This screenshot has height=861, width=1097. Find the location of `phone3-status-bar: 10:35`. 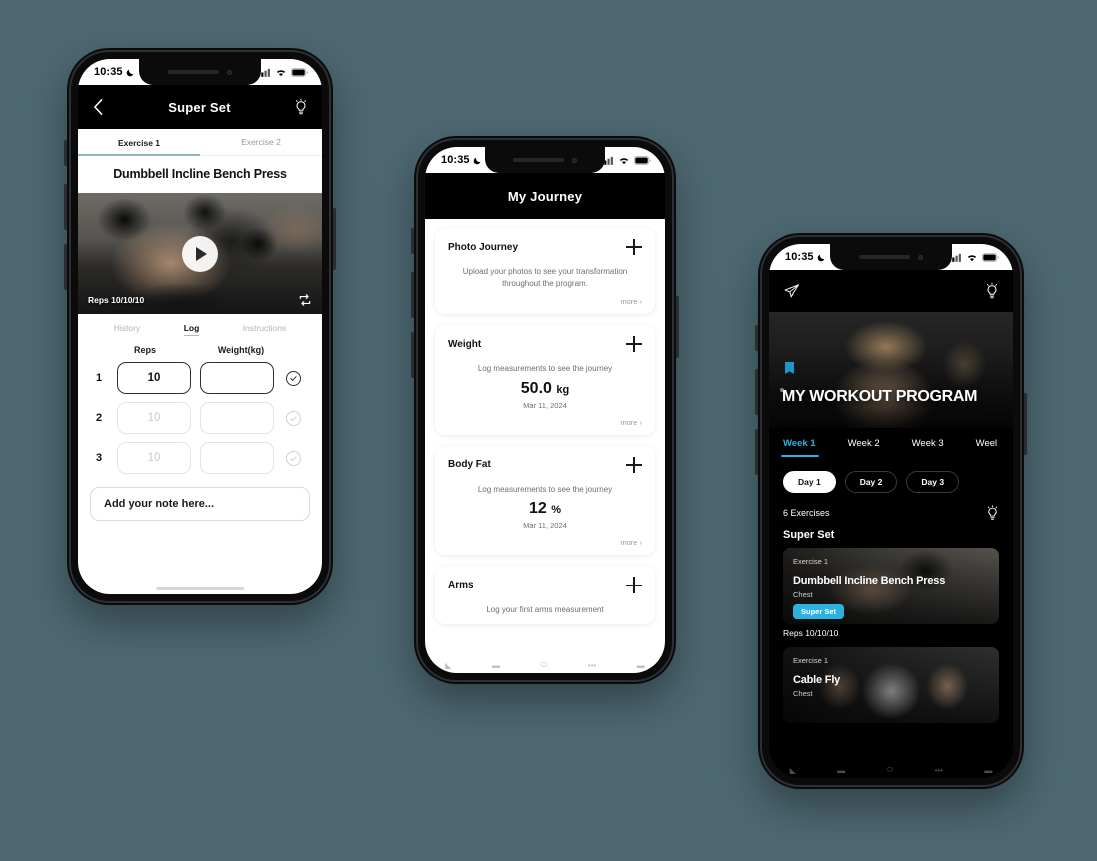

phone3-status-bar: 10:35 is located at coordinates (891, 257).